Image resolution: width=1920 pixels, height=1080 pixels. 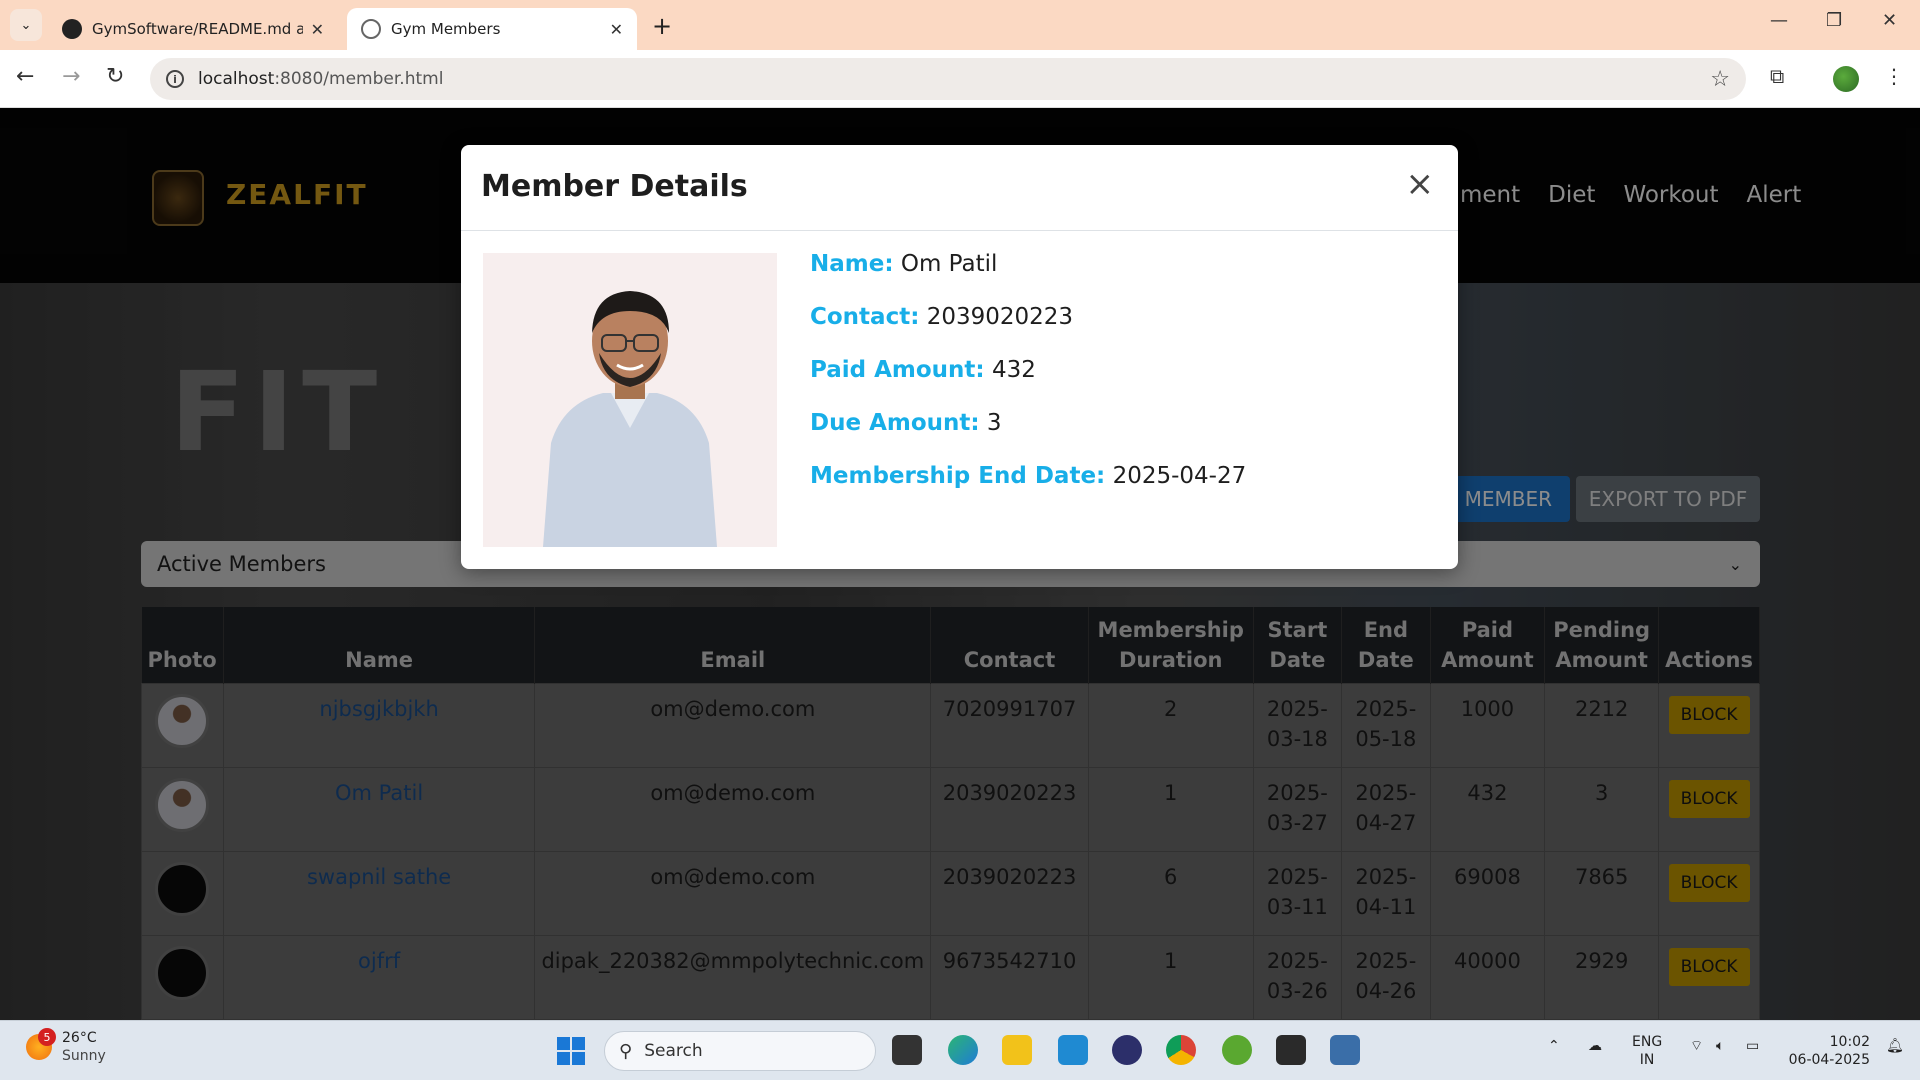 I want to click on windows-start-icon, so click(x=571, y=1051).